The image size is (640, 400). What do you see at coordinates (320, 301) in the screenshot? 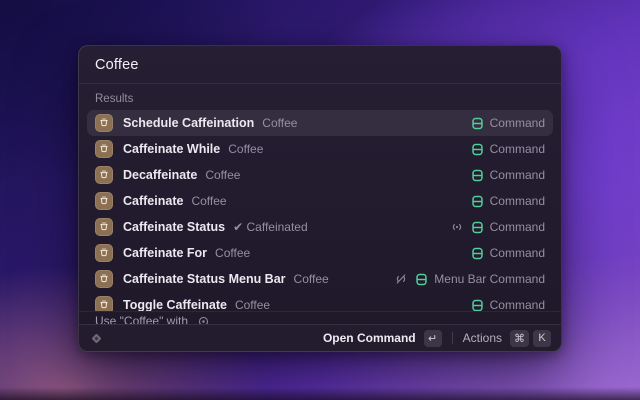
I see `list-item: Toggle Caffeinate Coffee Command` at bounding box center [320, 301].